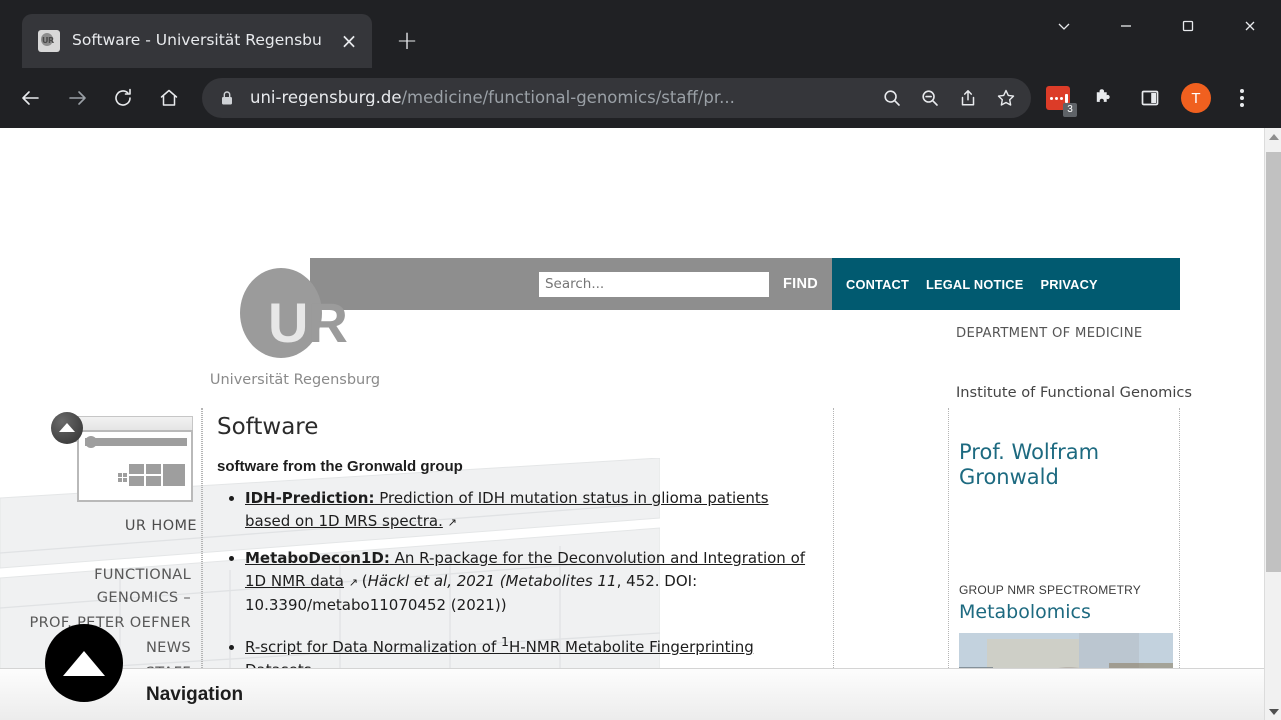  I want to click on close-tab-icon: ×, so click(349, 41).